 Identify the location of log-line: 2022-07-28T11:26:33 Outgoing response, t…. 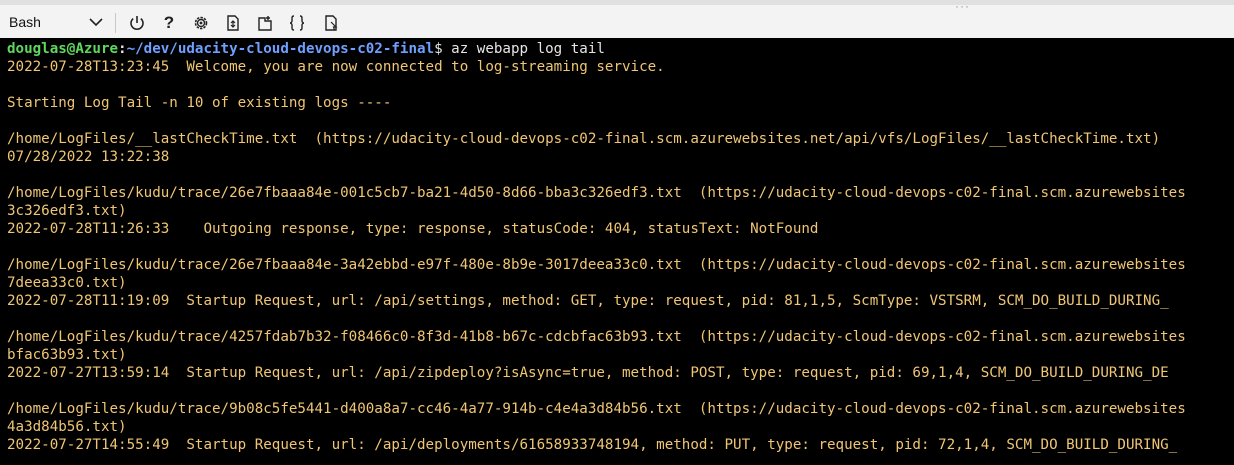
(413, 229).